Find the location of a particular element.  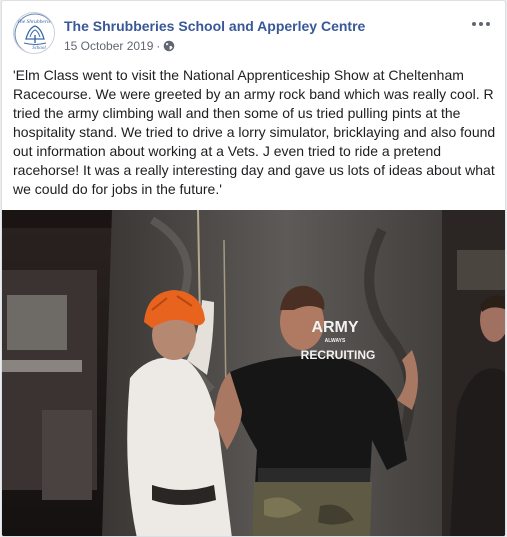

shirt-text-recruiting: RECRUITING is located at coordinates (338, 355).